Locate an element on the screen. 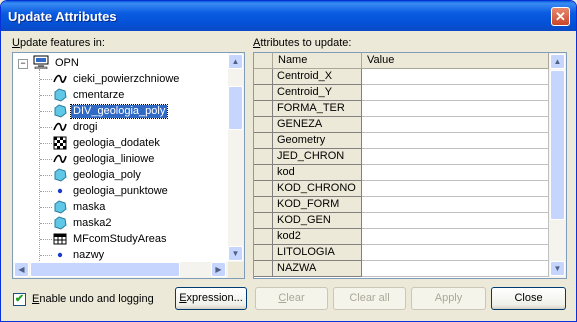 The height and width of the screenshot is (322, 577). tree-item-label: cieki_powierzchniowe is located at coordinates (126, 79).